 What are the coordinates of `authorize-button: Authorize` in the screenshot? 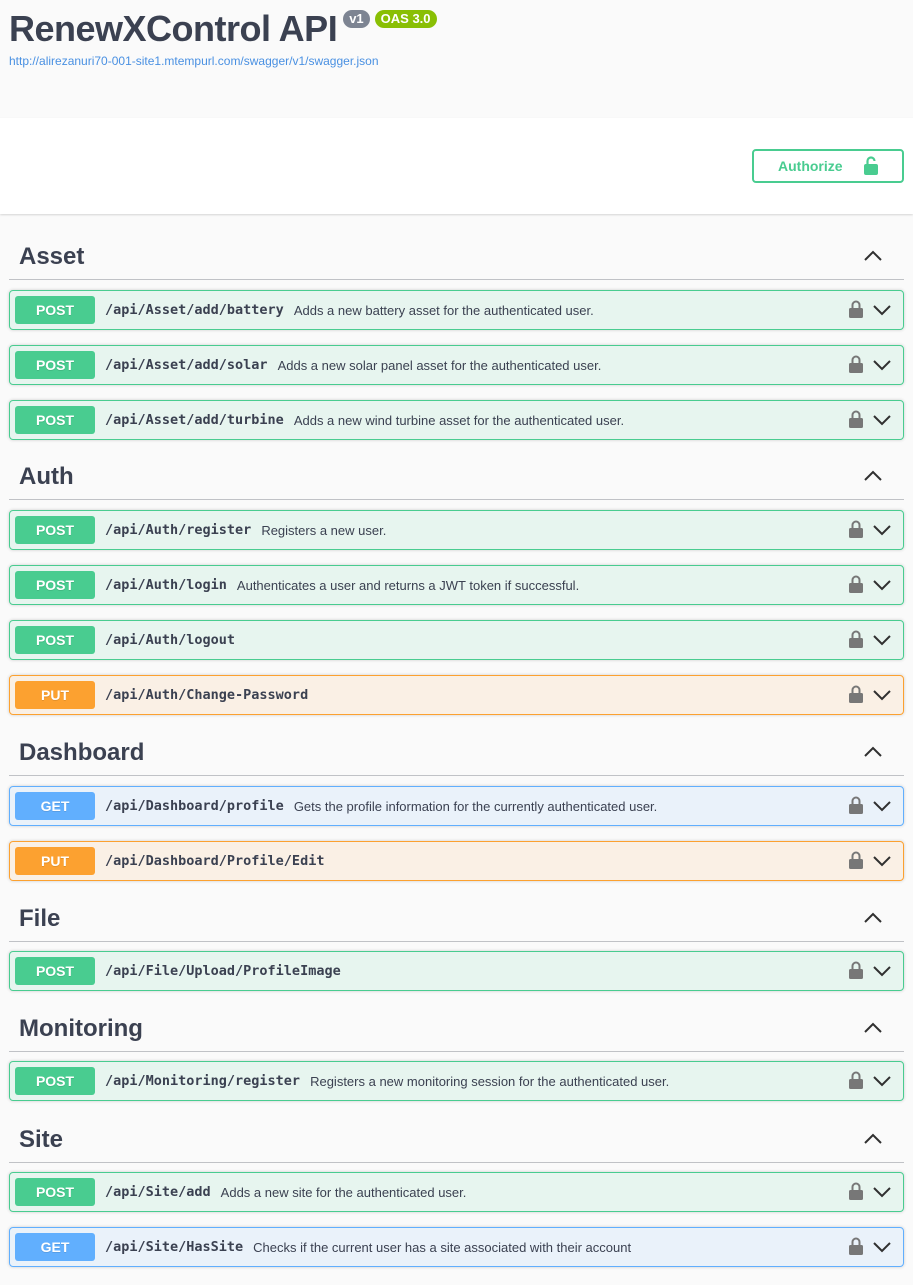 It's located at (828, 166).